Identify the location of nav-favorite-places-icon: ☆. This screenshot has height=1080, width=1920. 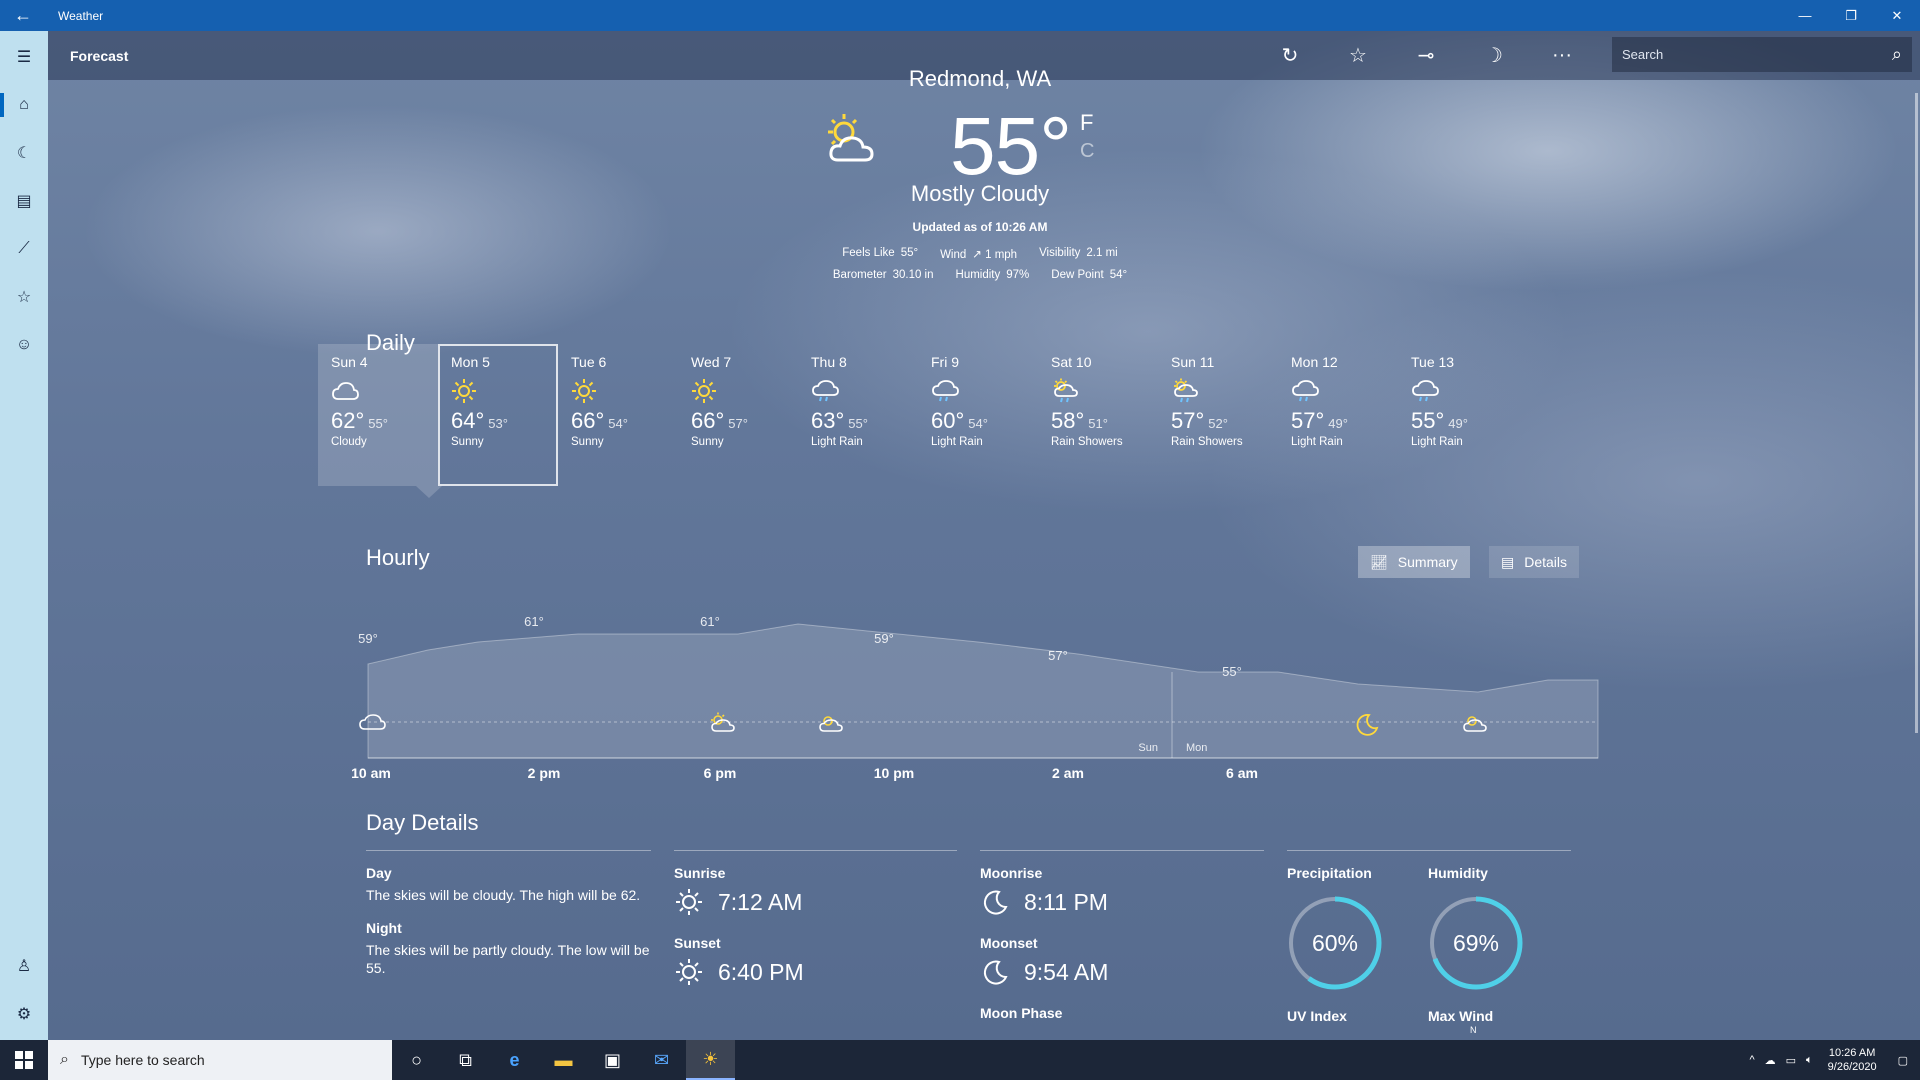
(24, 297).